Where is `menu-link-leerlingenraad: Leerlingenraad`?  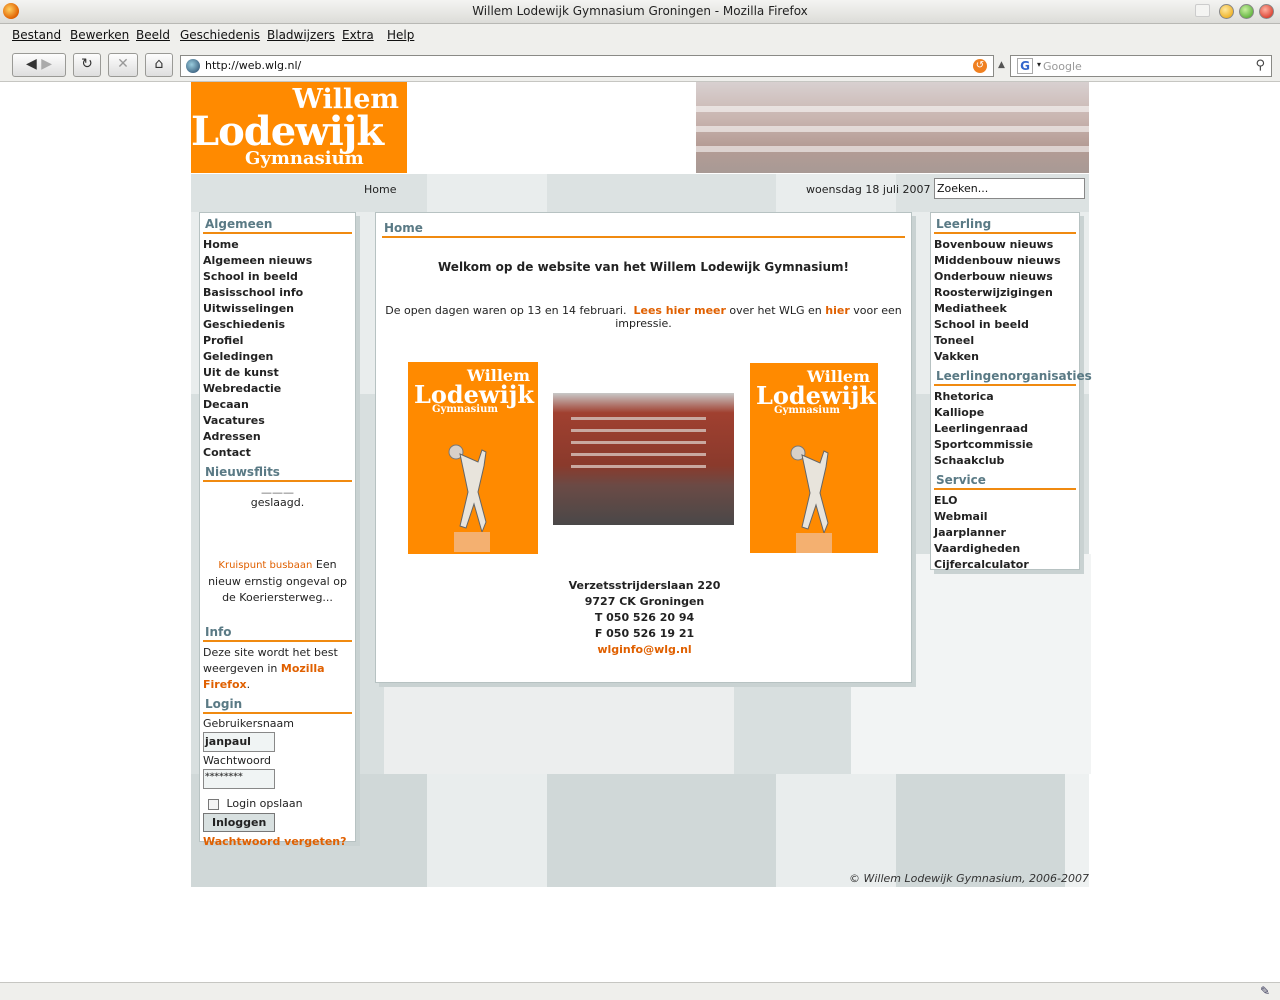
menu-link-leerlingenraad: Leerlingenraad is located at coordinates (1005, 429).